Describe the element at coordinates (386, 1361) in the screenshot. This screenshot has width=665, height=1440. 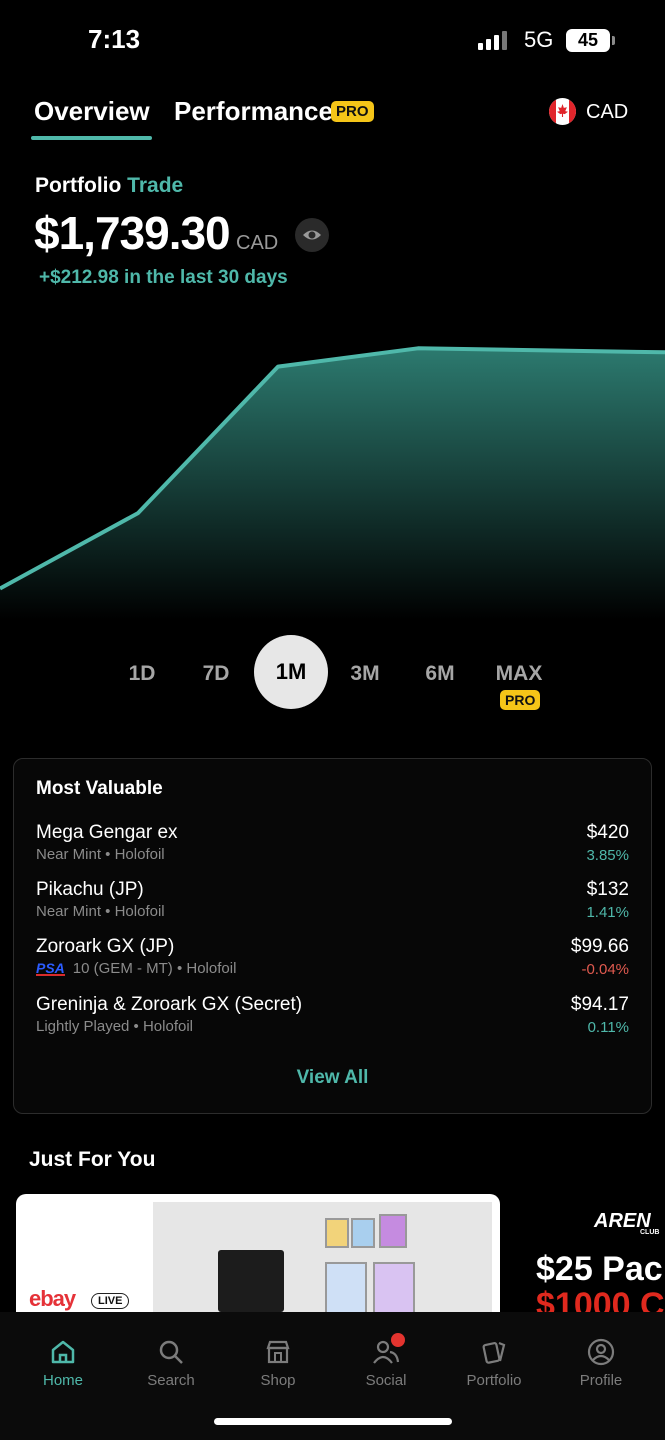
I see `nav-social: Social` at that location.